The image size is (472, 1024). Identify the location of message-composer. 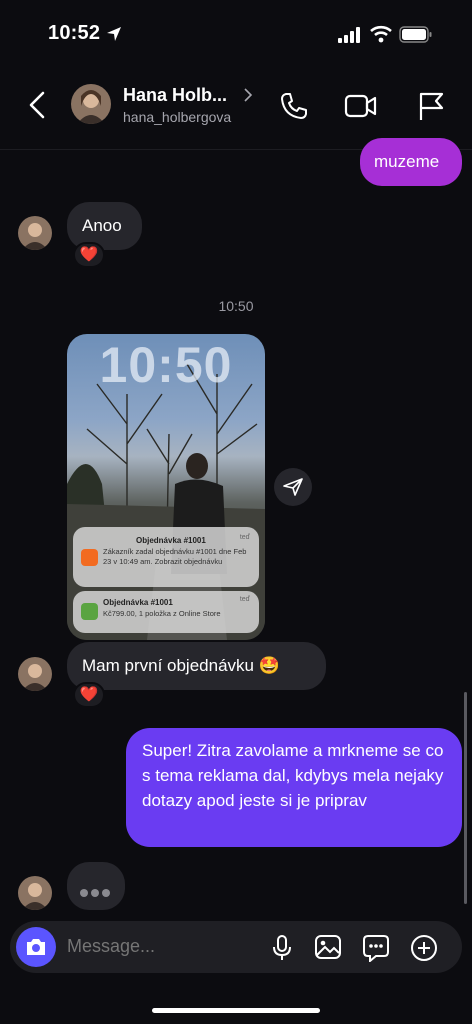
(236, 947).